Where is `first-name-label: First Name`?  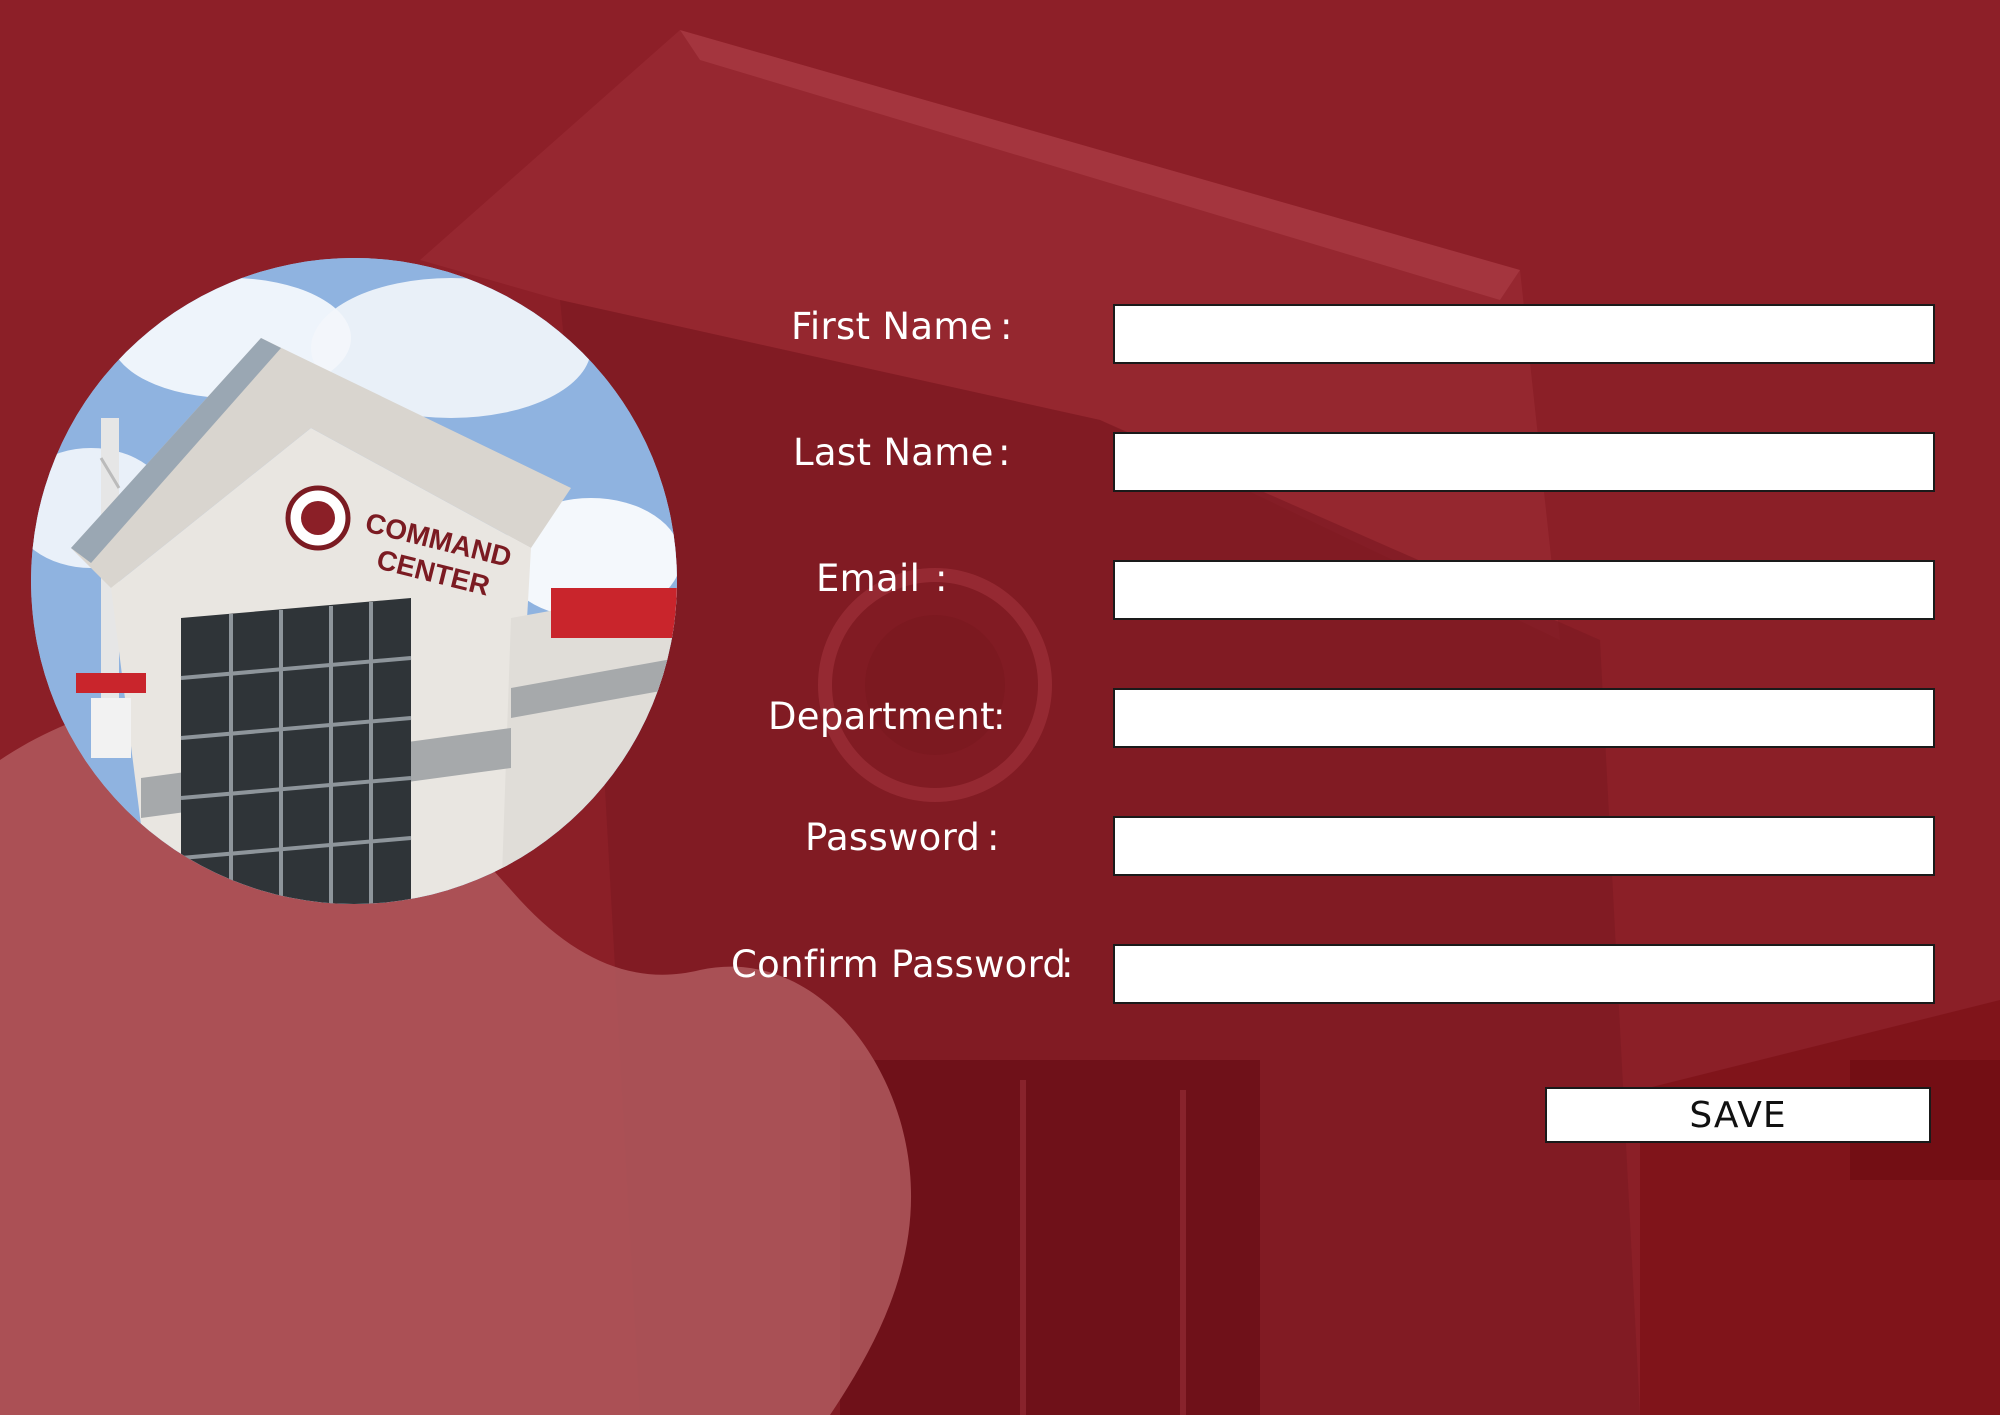 first-name-label: First Name is located at coordinates (892, 326).